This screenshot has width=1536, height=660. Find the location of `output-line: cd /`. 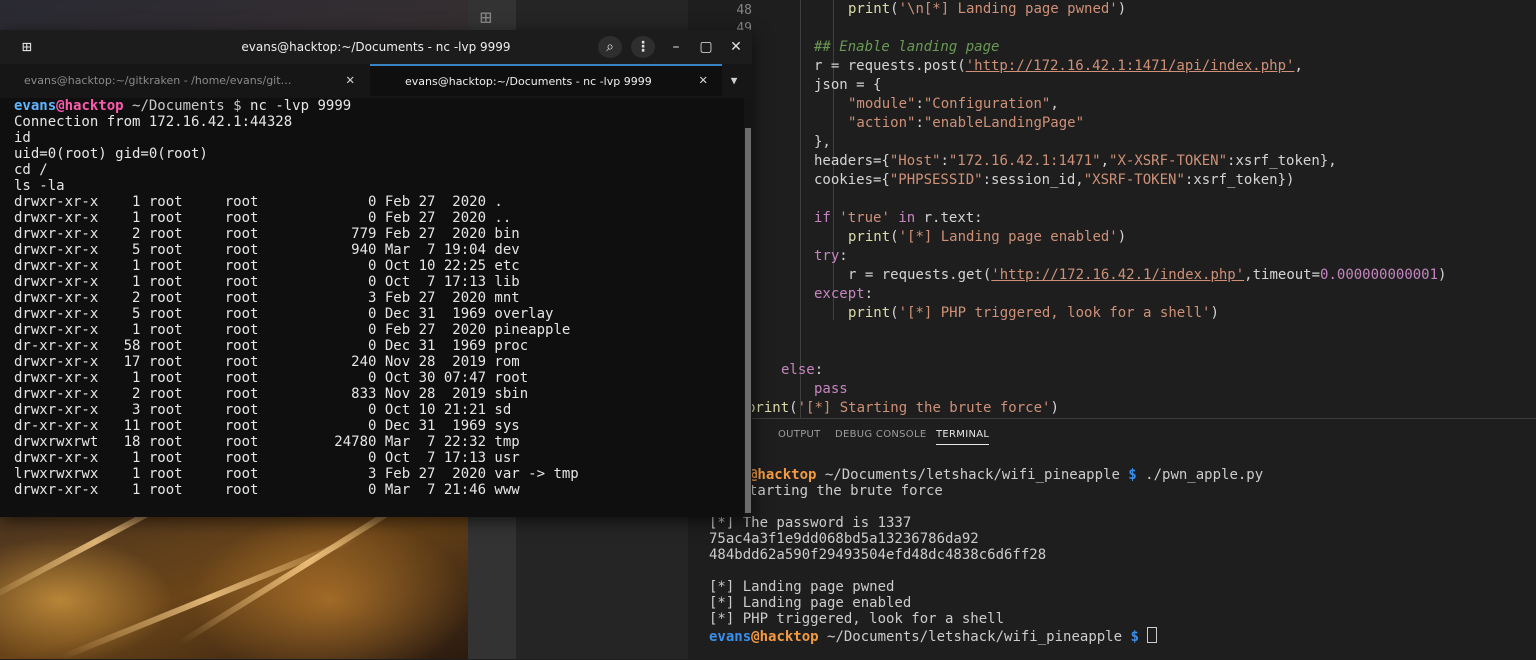

output-line: cd / is located at coordinates (31, 170).